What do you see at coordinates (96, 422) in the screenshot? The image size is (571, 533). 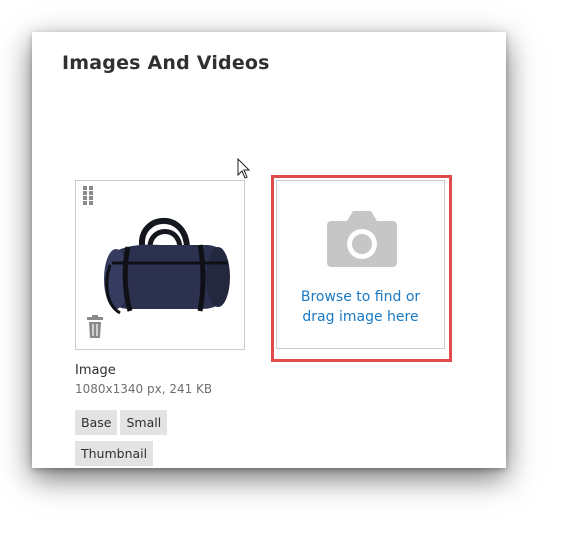 I see `role-tag-base: Base` at bounding box center [96, 422].